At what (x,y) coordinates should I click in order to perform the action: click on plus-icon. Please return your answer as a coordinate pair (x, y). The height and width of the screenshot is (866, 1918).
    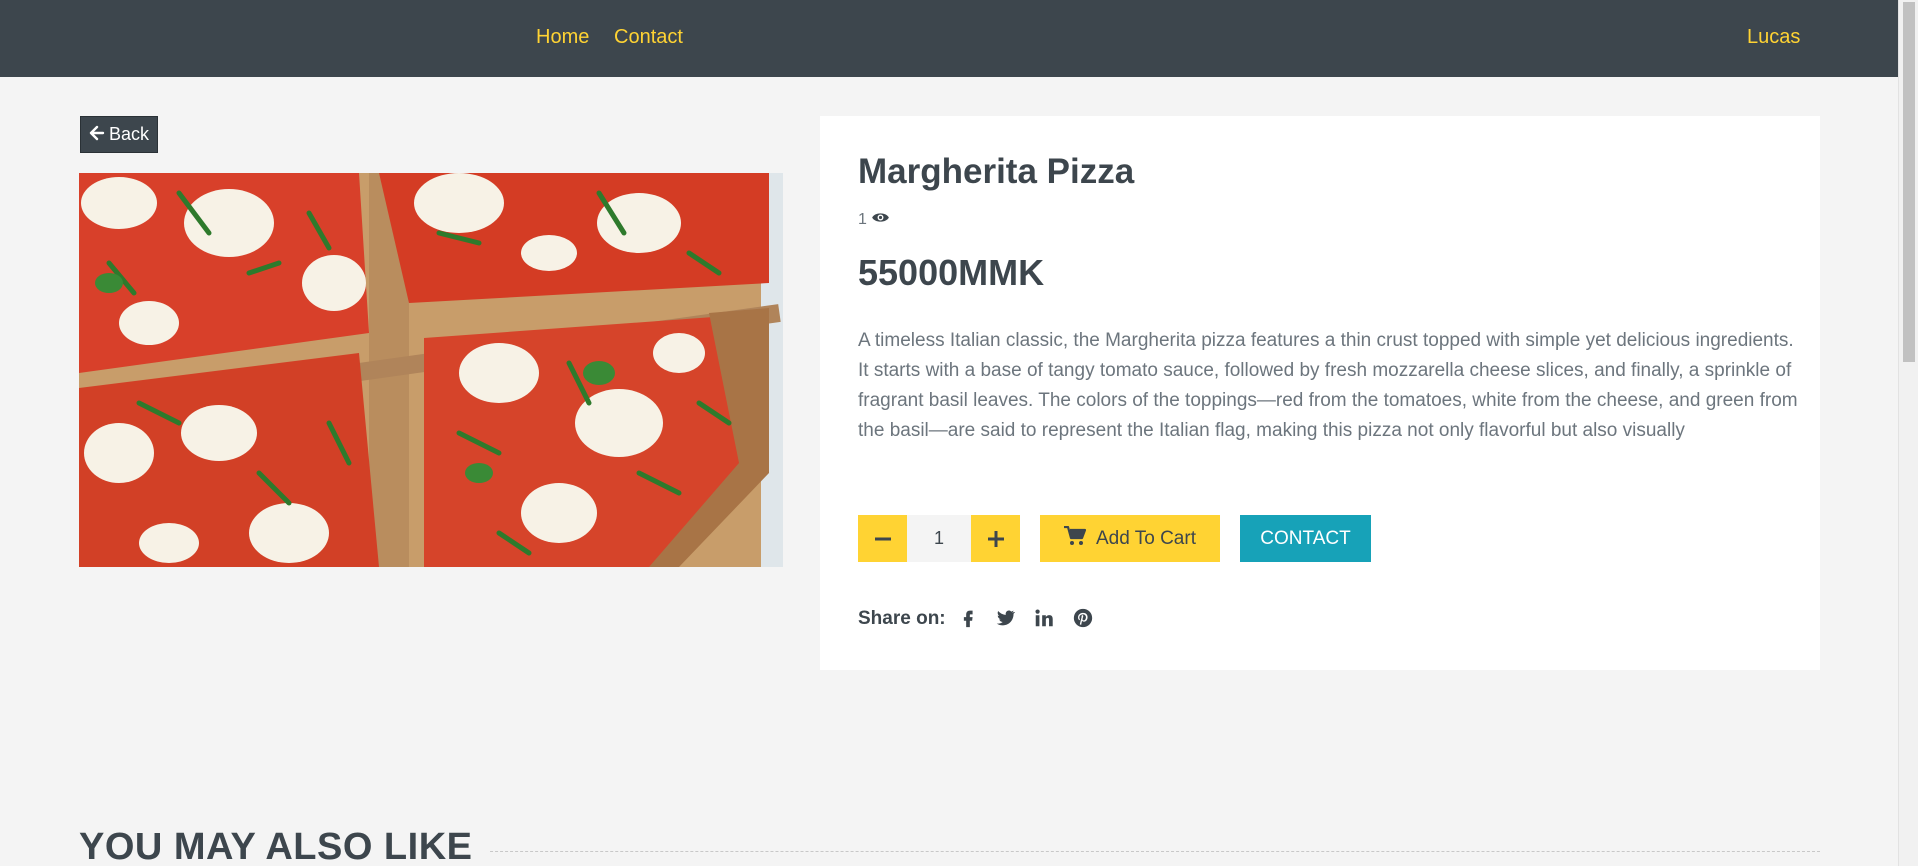
    Looking at the image, I should click on (995, 538).